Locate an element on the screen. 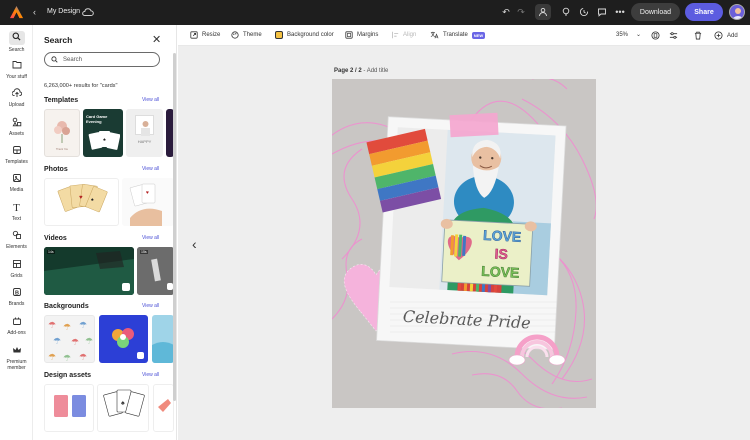 The image size is (750, 440). rail-item-brands: B Brands is located at coordinates (16, 297).